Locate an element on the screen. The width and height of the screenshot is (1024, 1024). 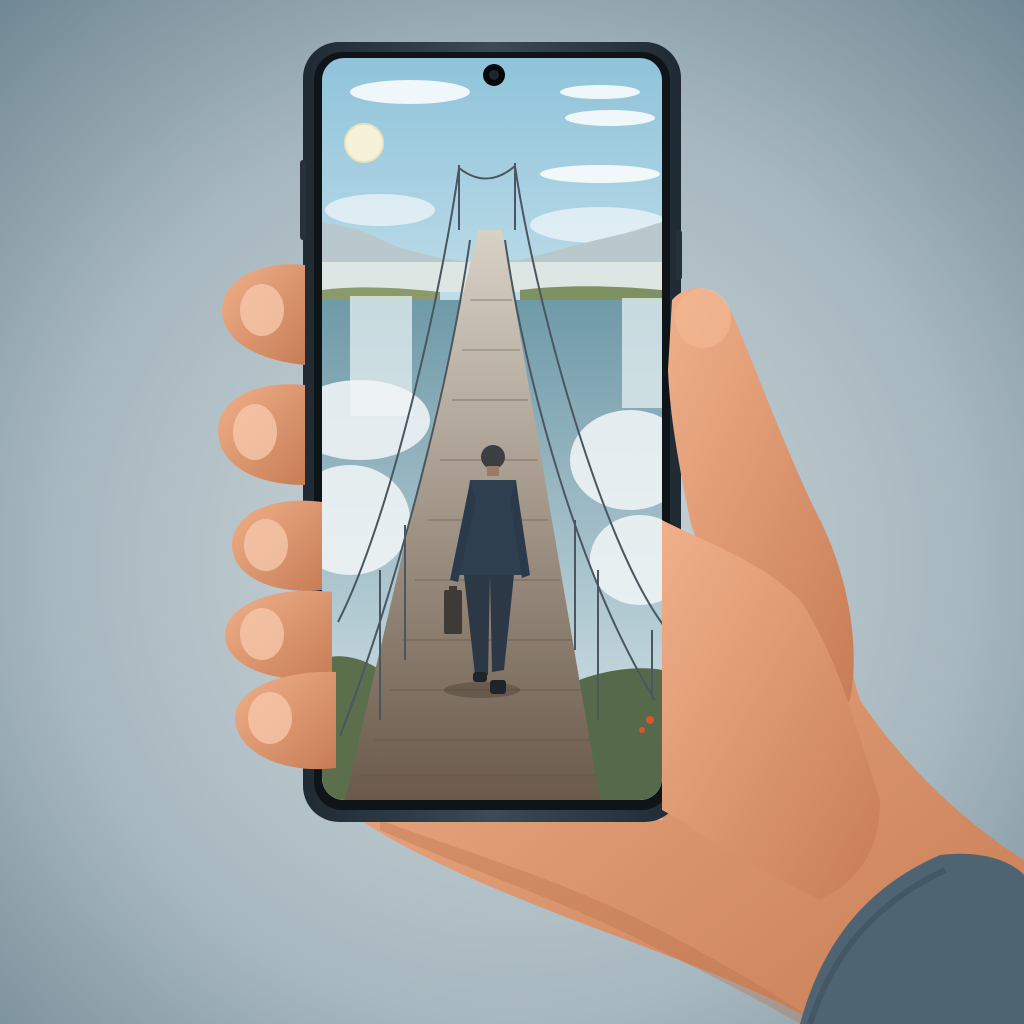
waterfall-right is located at coordinates (642, 353).